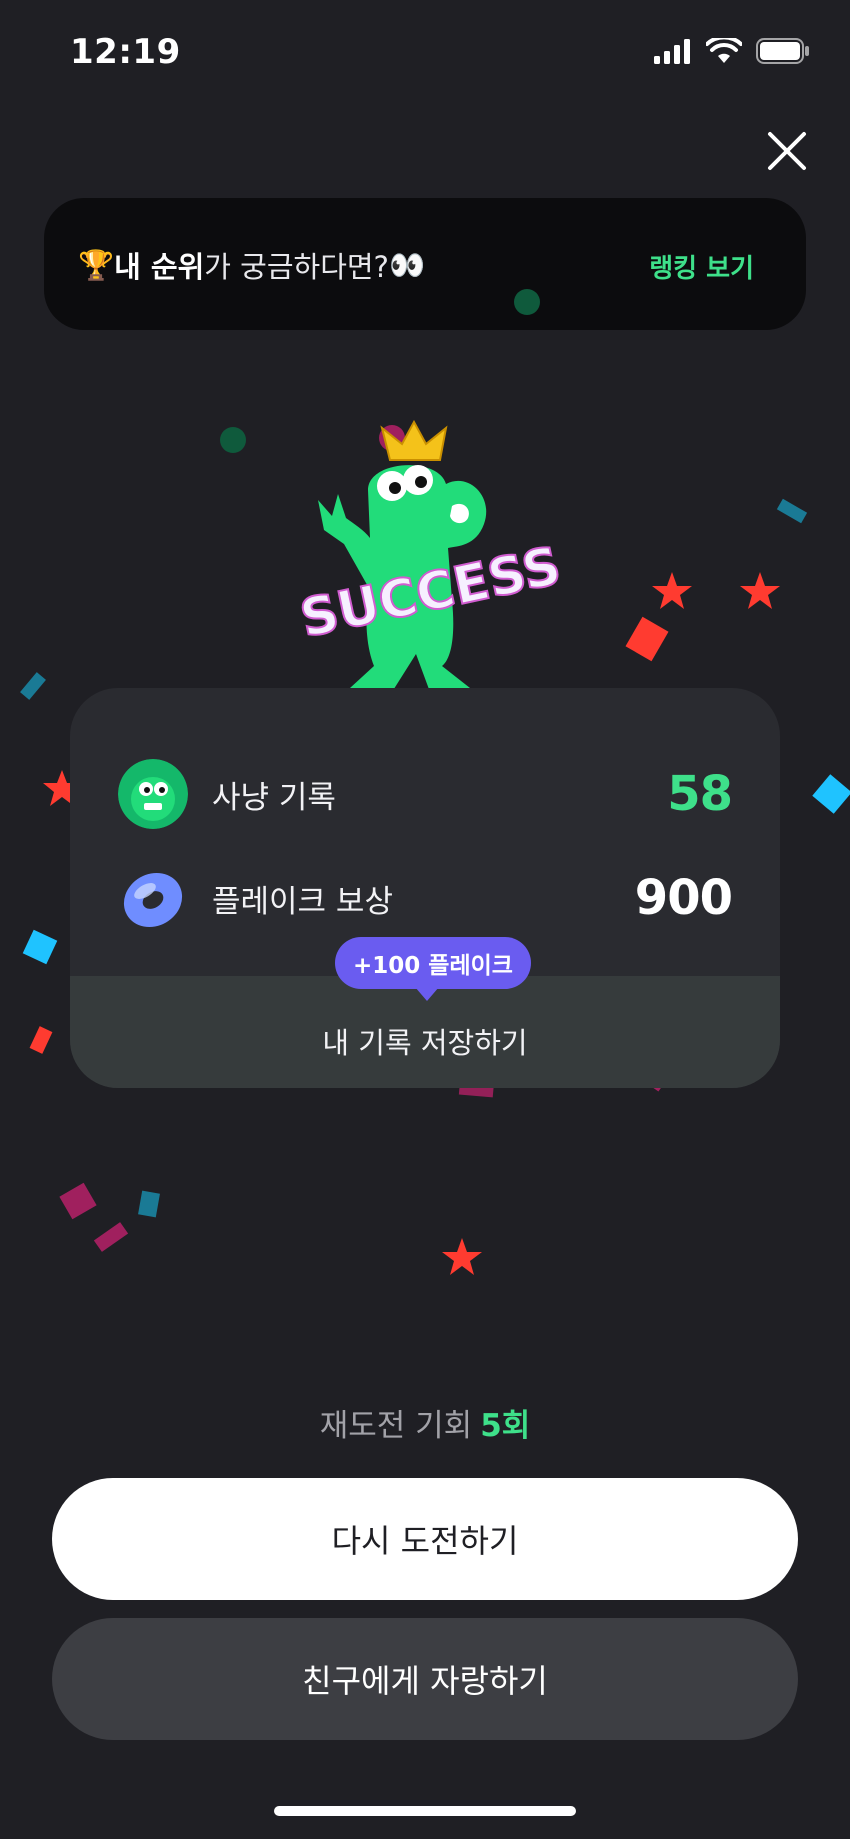 Image resolution: width=850 pixels, height=1839 pixels. Describe the element at coordinates (425, 1679) in the screenshot. I see `share-with-friends-button: 친구에게 자랑하기` at that location.